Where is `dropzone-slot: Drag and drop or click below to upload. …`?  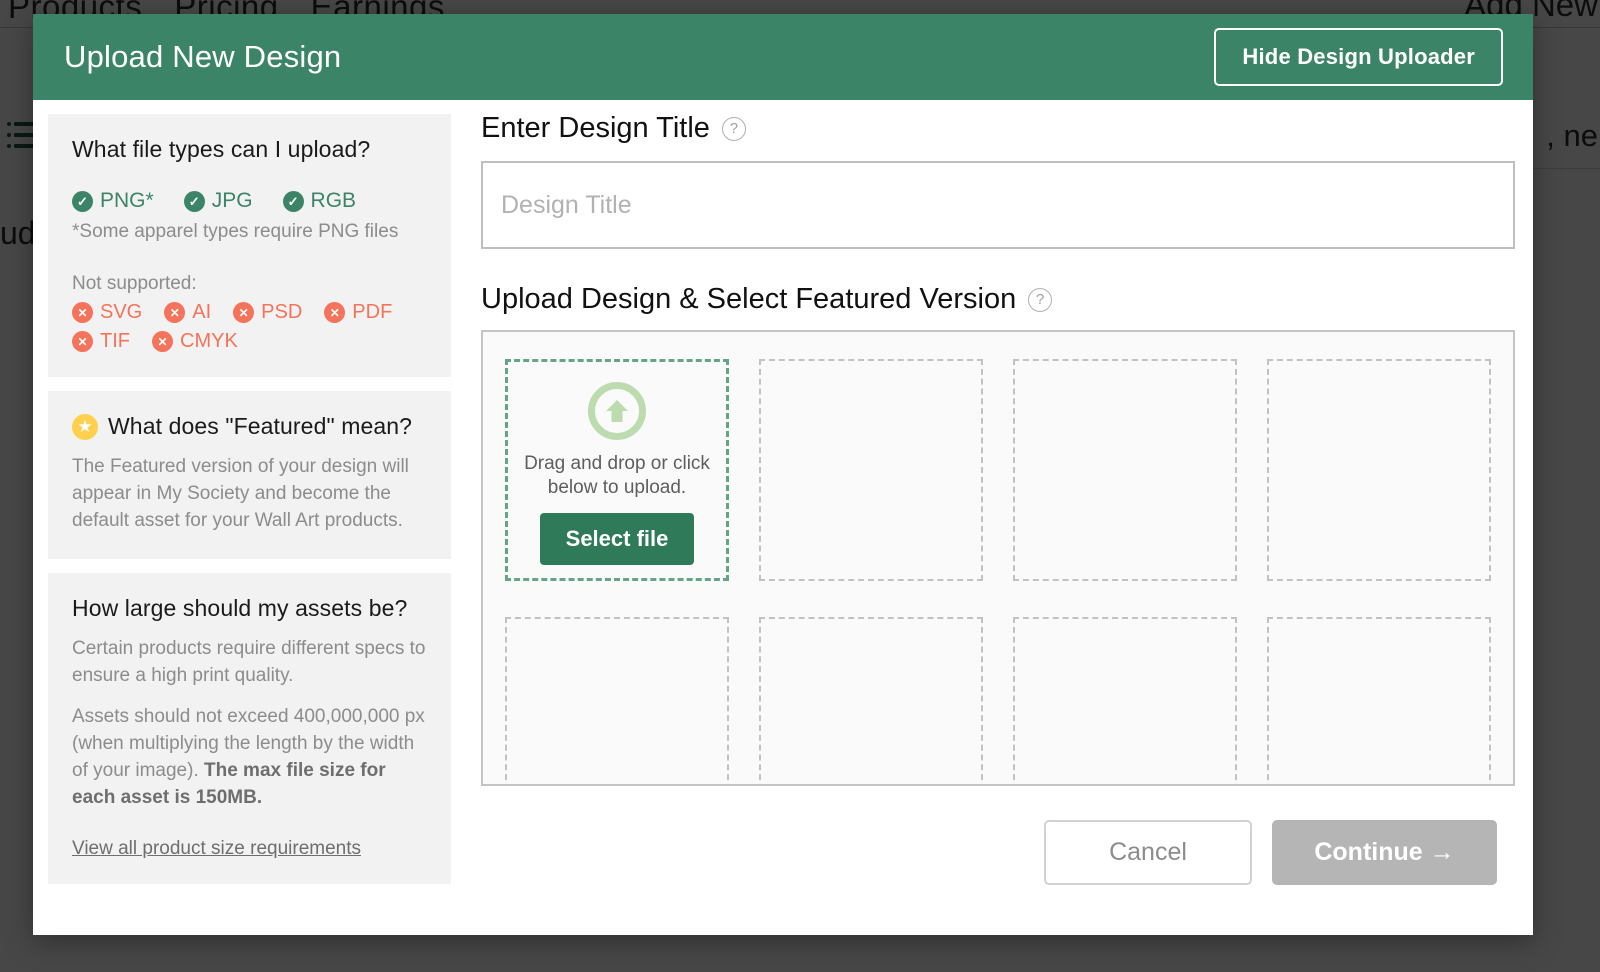
dropzone-slot: Drag and drop or click below to upload. … is located at coordinates (617, 470).